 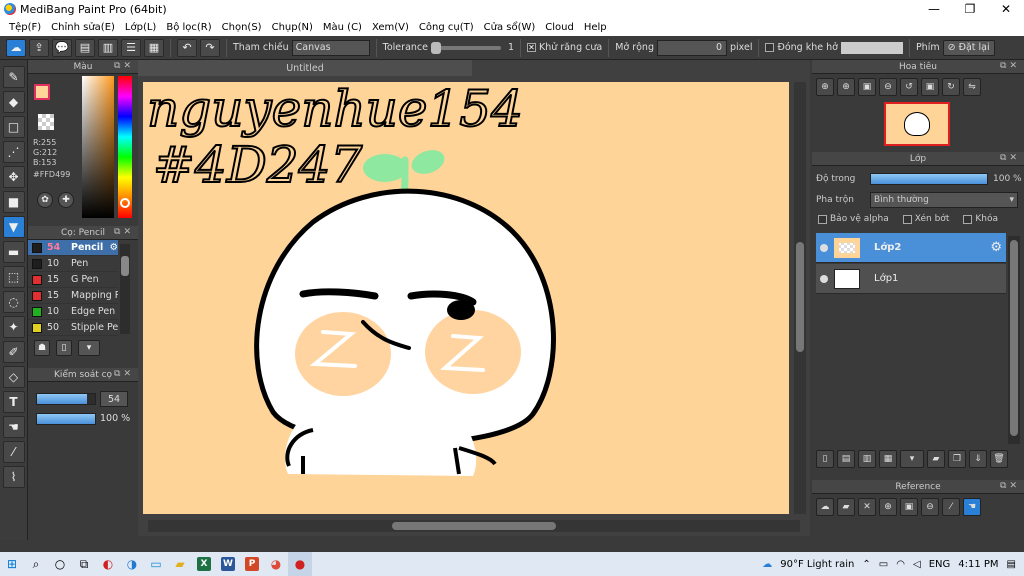 What do you see at coordinates (978, 459) in the screenshot?
I see `merge-layer-icon: ⇓` at bounding box center [978, 459].